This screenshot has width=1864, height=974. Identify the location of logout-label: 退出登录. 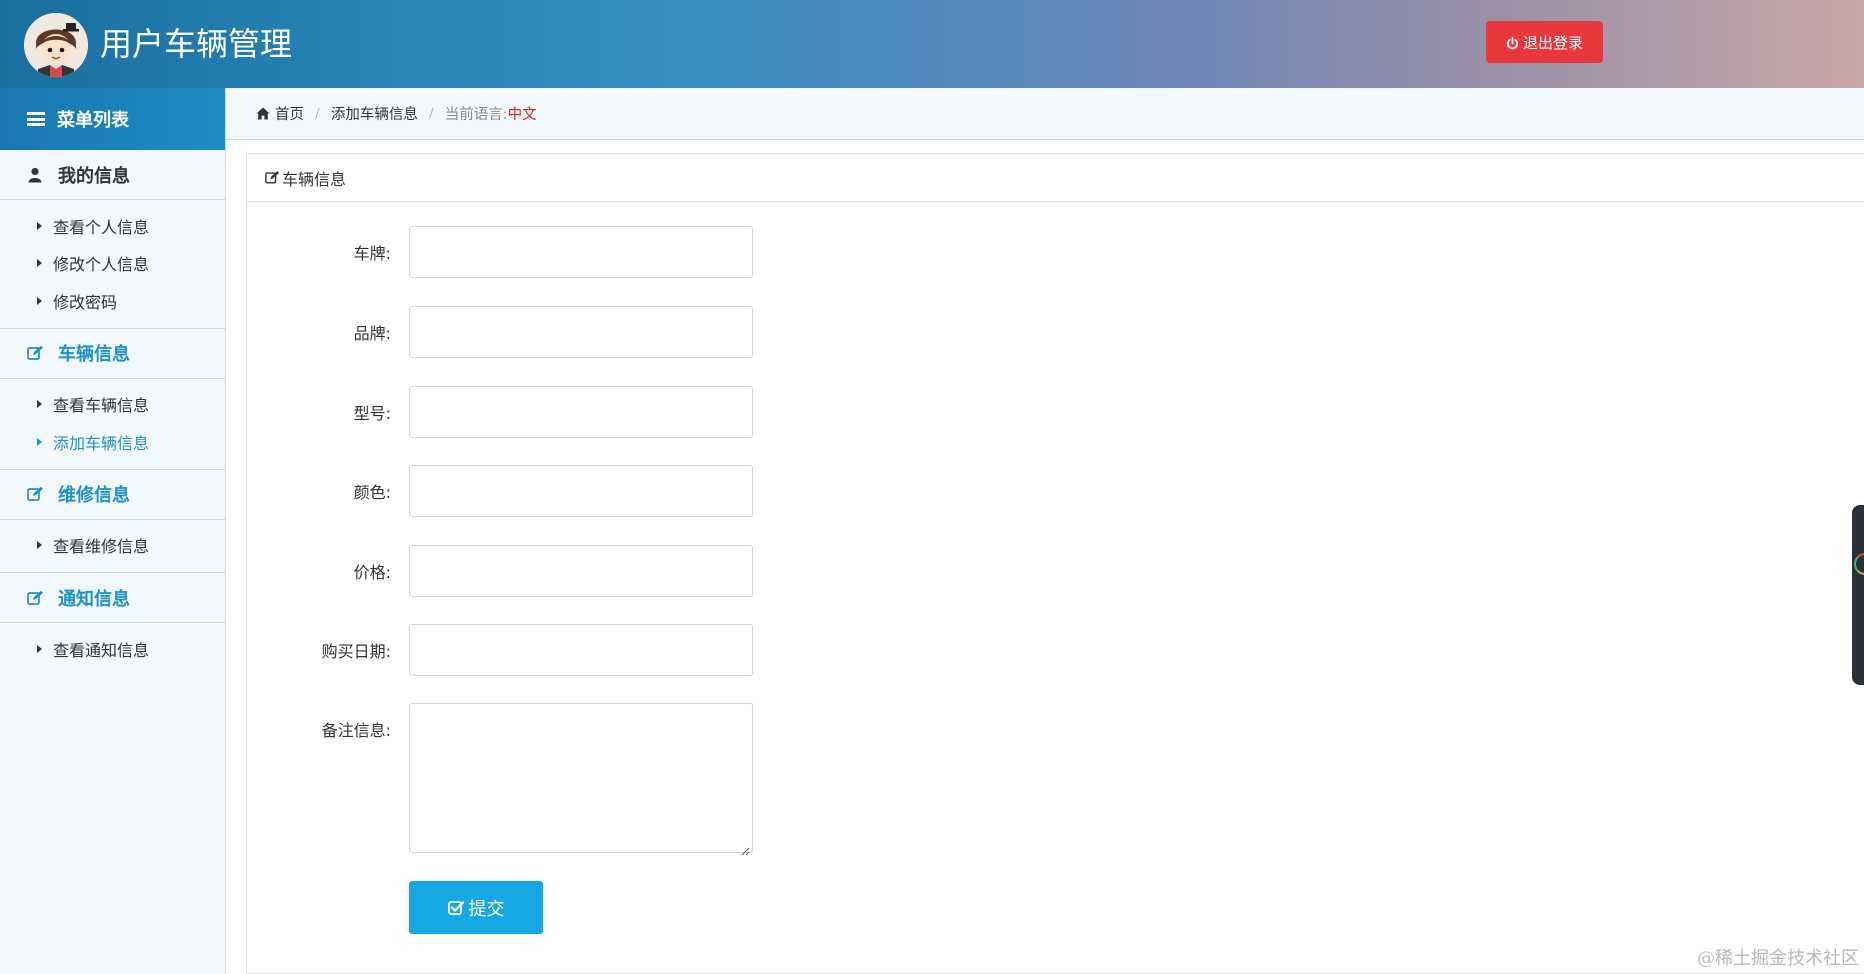
(1552, 42).